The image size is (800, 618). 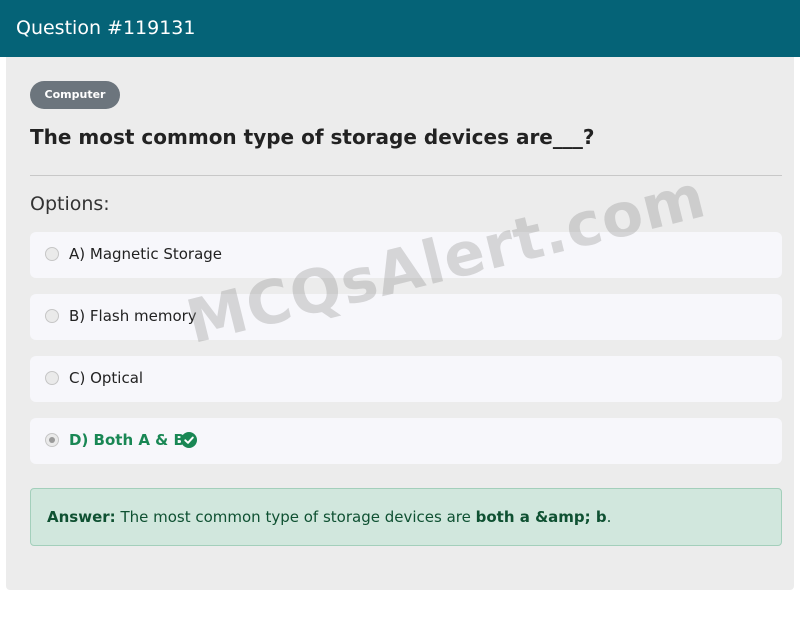 What do you see at coordinates (406, 255) in the screenshot?
I see `option-a: A) Magnetic Storage` at bounding box center [406, 255].